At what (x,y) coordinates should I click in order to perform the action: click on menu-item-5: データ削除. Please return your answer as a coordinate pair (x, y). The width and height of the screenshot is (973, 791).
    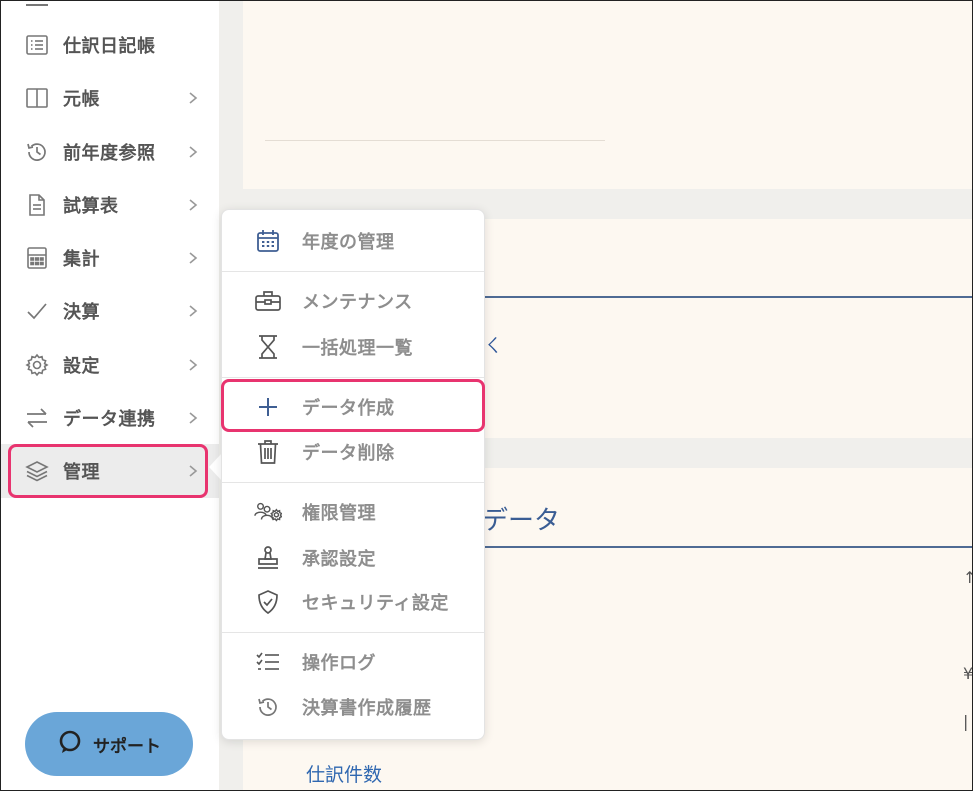
    Looking at the image, I should click on (353, 451).